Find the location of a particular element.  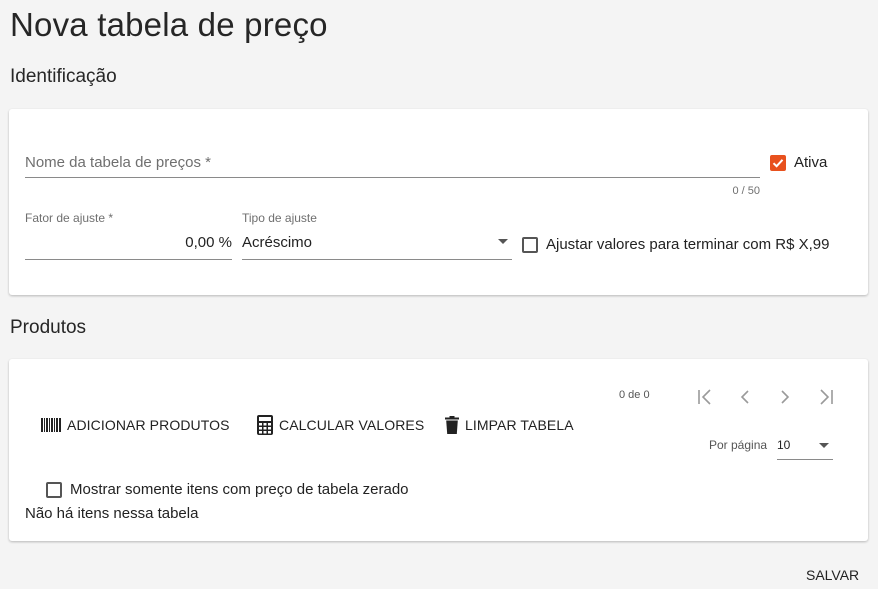

price-table-name-input is located at coordinates (392, 162).